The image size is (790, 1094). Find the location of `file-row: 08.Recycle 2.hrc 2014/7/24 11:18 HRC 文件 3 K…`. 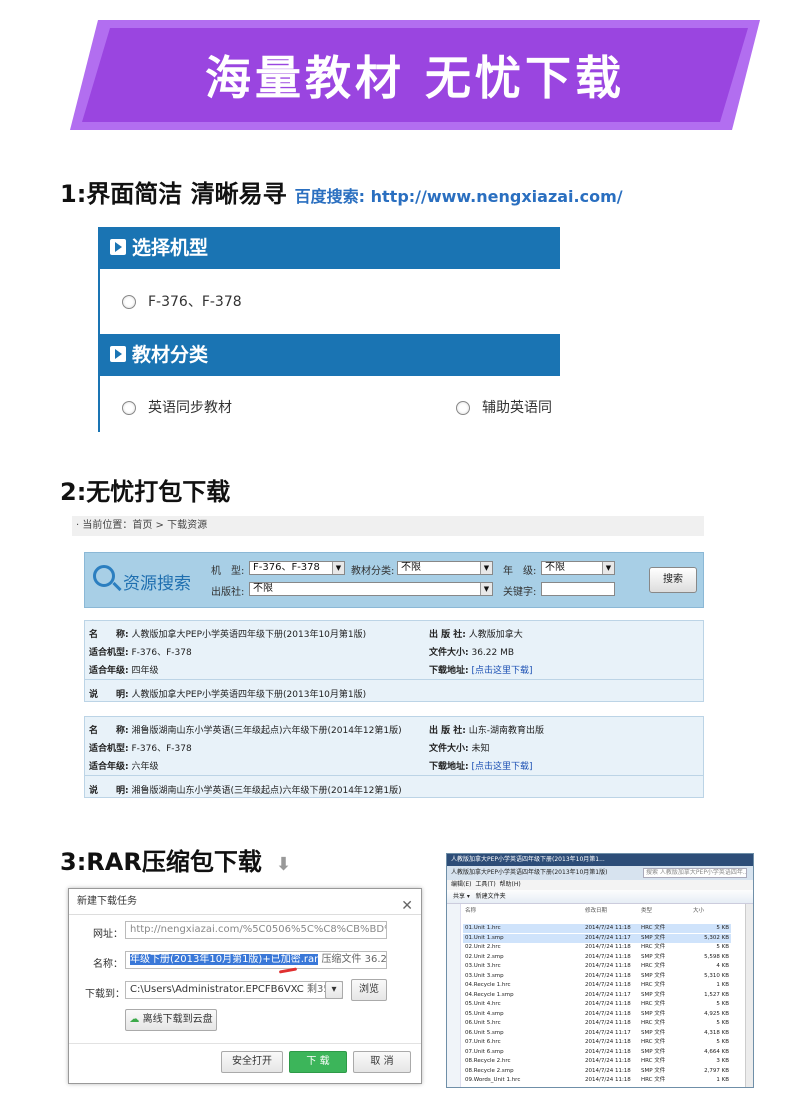

file-row: 08.Recycle 2.hrc 2014/7/24 11:18 HRC 文件 3 K… is located at coordinates (597, 1061).